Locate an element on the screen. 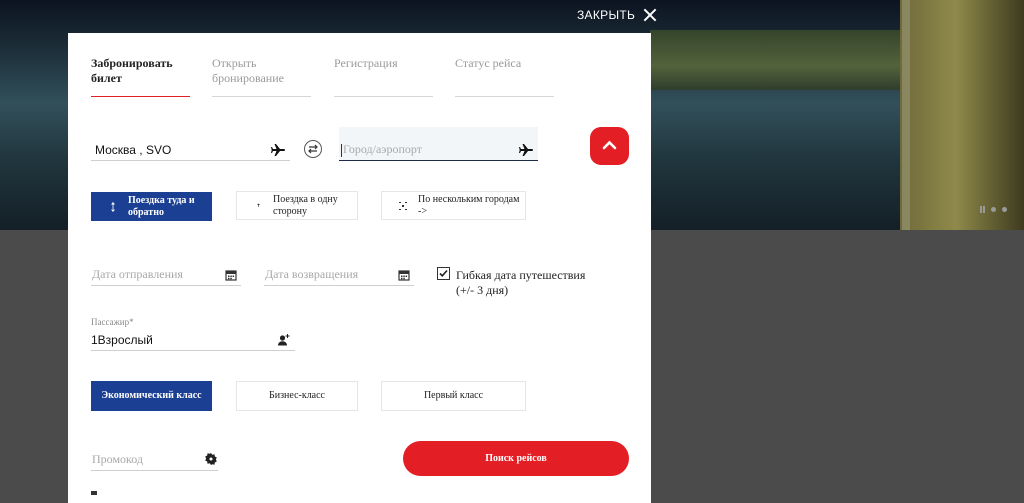 The width and height of the screenshot is (1024, 503). hero-right-edge is located at coordinates (962, 115).